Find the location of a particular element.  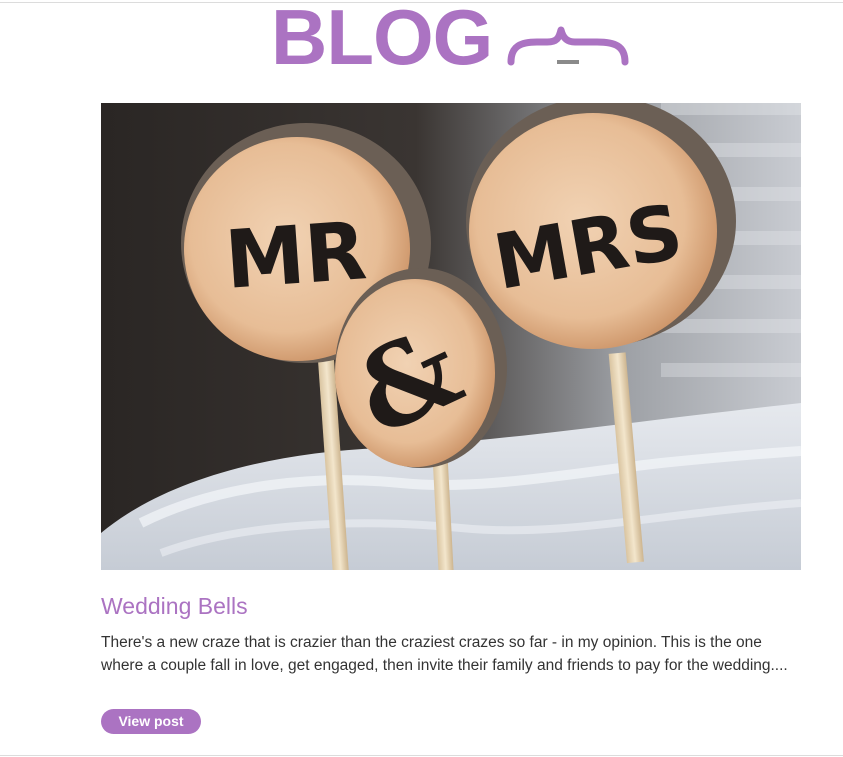

view-post-button: View post is located at coordinates (151, 721).